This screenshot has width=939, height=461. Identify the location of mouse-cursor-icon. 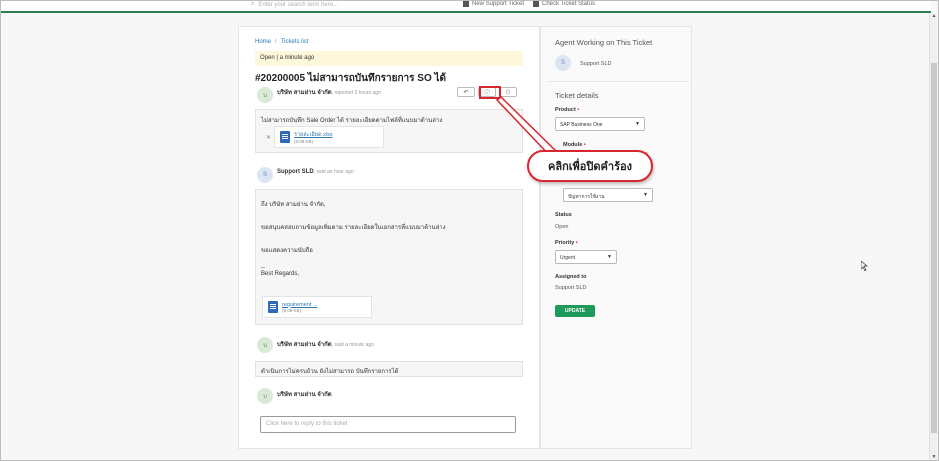
(864, 266).